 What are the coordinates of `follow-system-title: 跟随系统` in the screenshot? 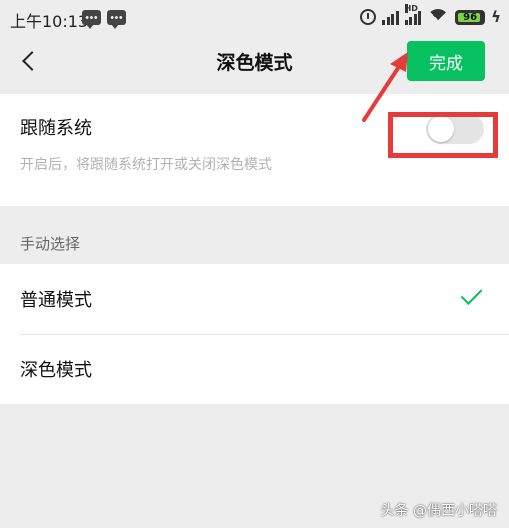 It's located at (56, 128).